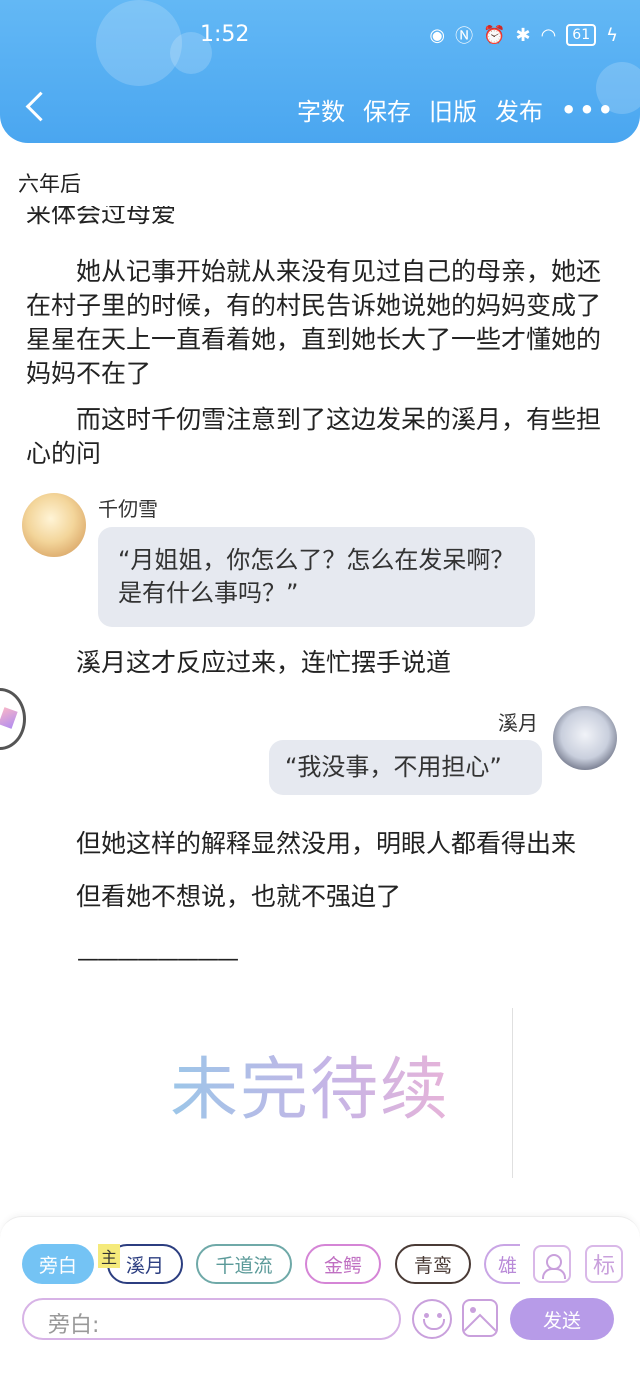 This screenshot has width=640, height=1387. What do you see at coordinates (604, 1264) in the screenshot?
I see `tag-icon: 标` at bounding box center [604, 1264].